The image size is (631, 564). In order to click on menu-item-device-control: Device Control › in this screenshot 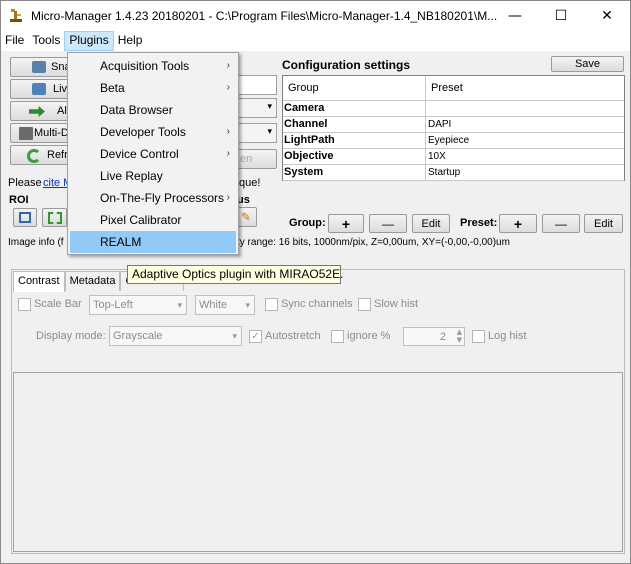, I will do `click(153, 154)`.